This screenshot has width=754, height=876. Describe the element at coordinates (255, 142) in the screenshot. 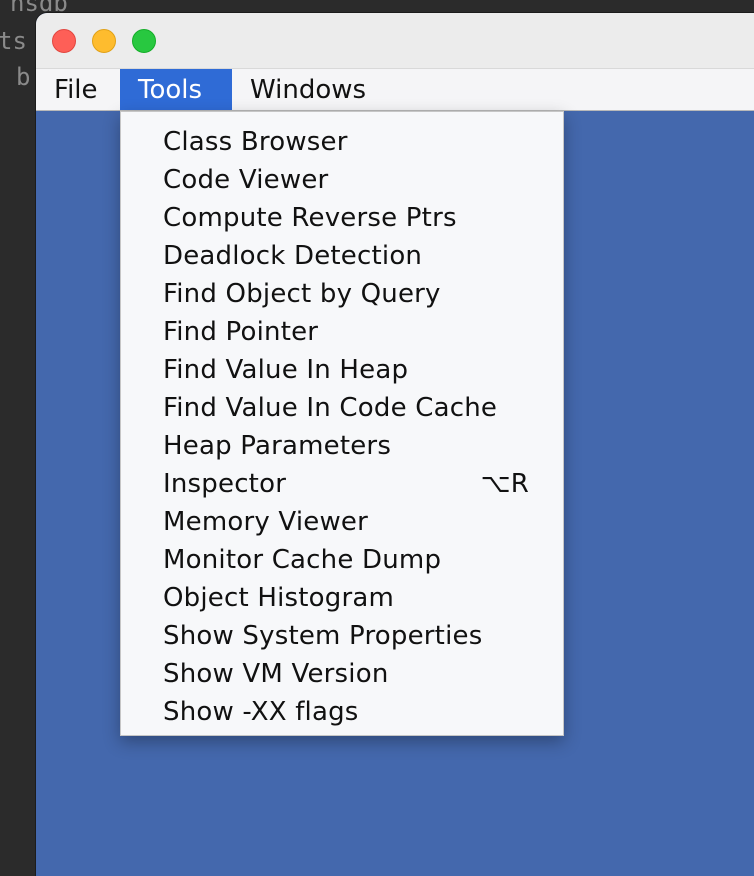

I see `menu-item-label: Class Browser` at that location.